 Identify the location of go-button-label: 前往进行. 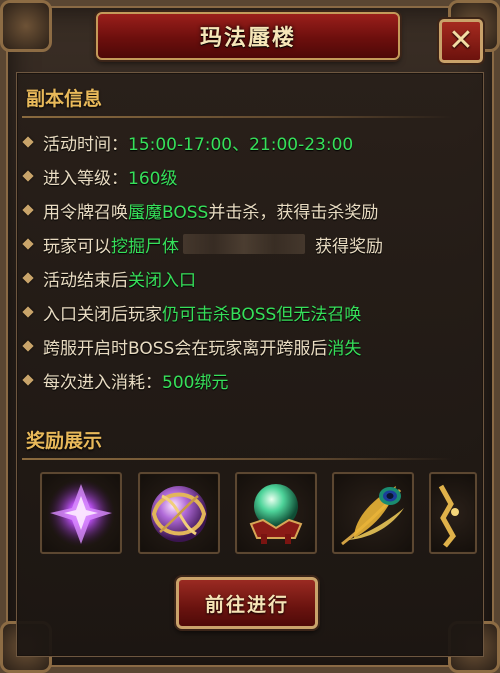
(246, 604).